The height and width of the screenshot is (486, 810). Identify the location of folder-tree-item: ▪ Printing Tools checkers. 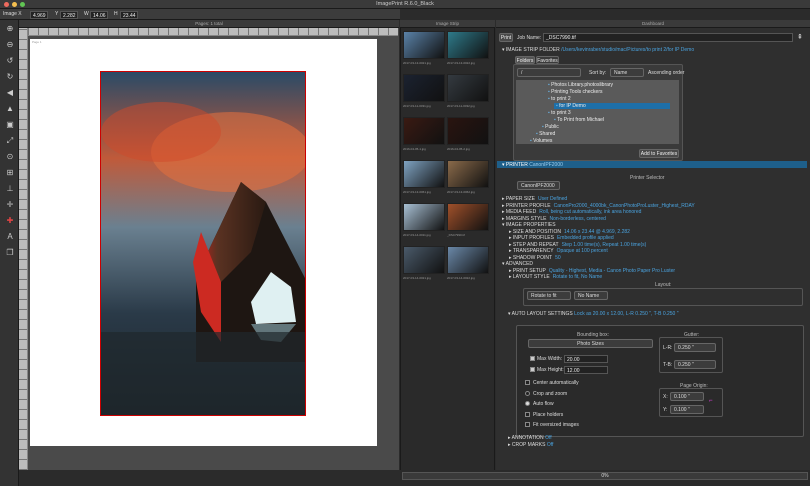
(575, 92).